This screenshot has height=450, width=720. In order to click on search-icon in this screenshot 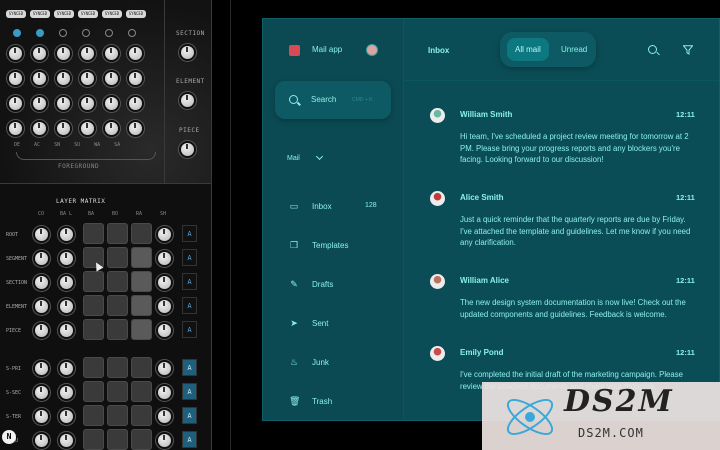, I will do `click(652, 49)`.